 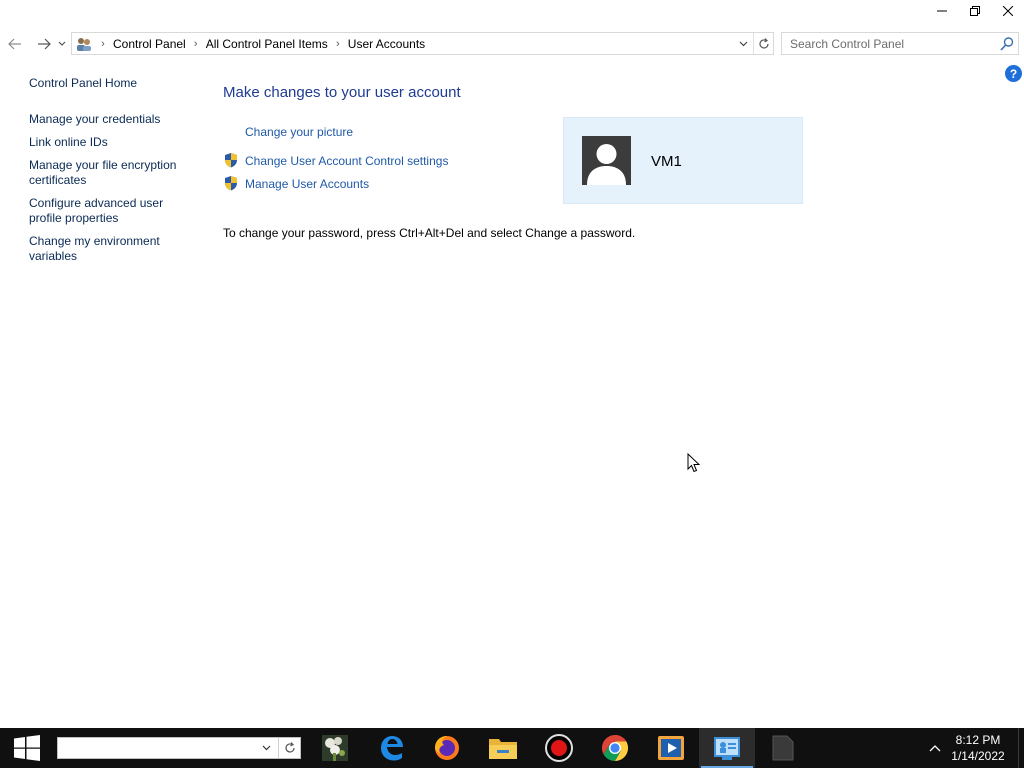 I want to click on record-icon, so click(x=559, y=748).